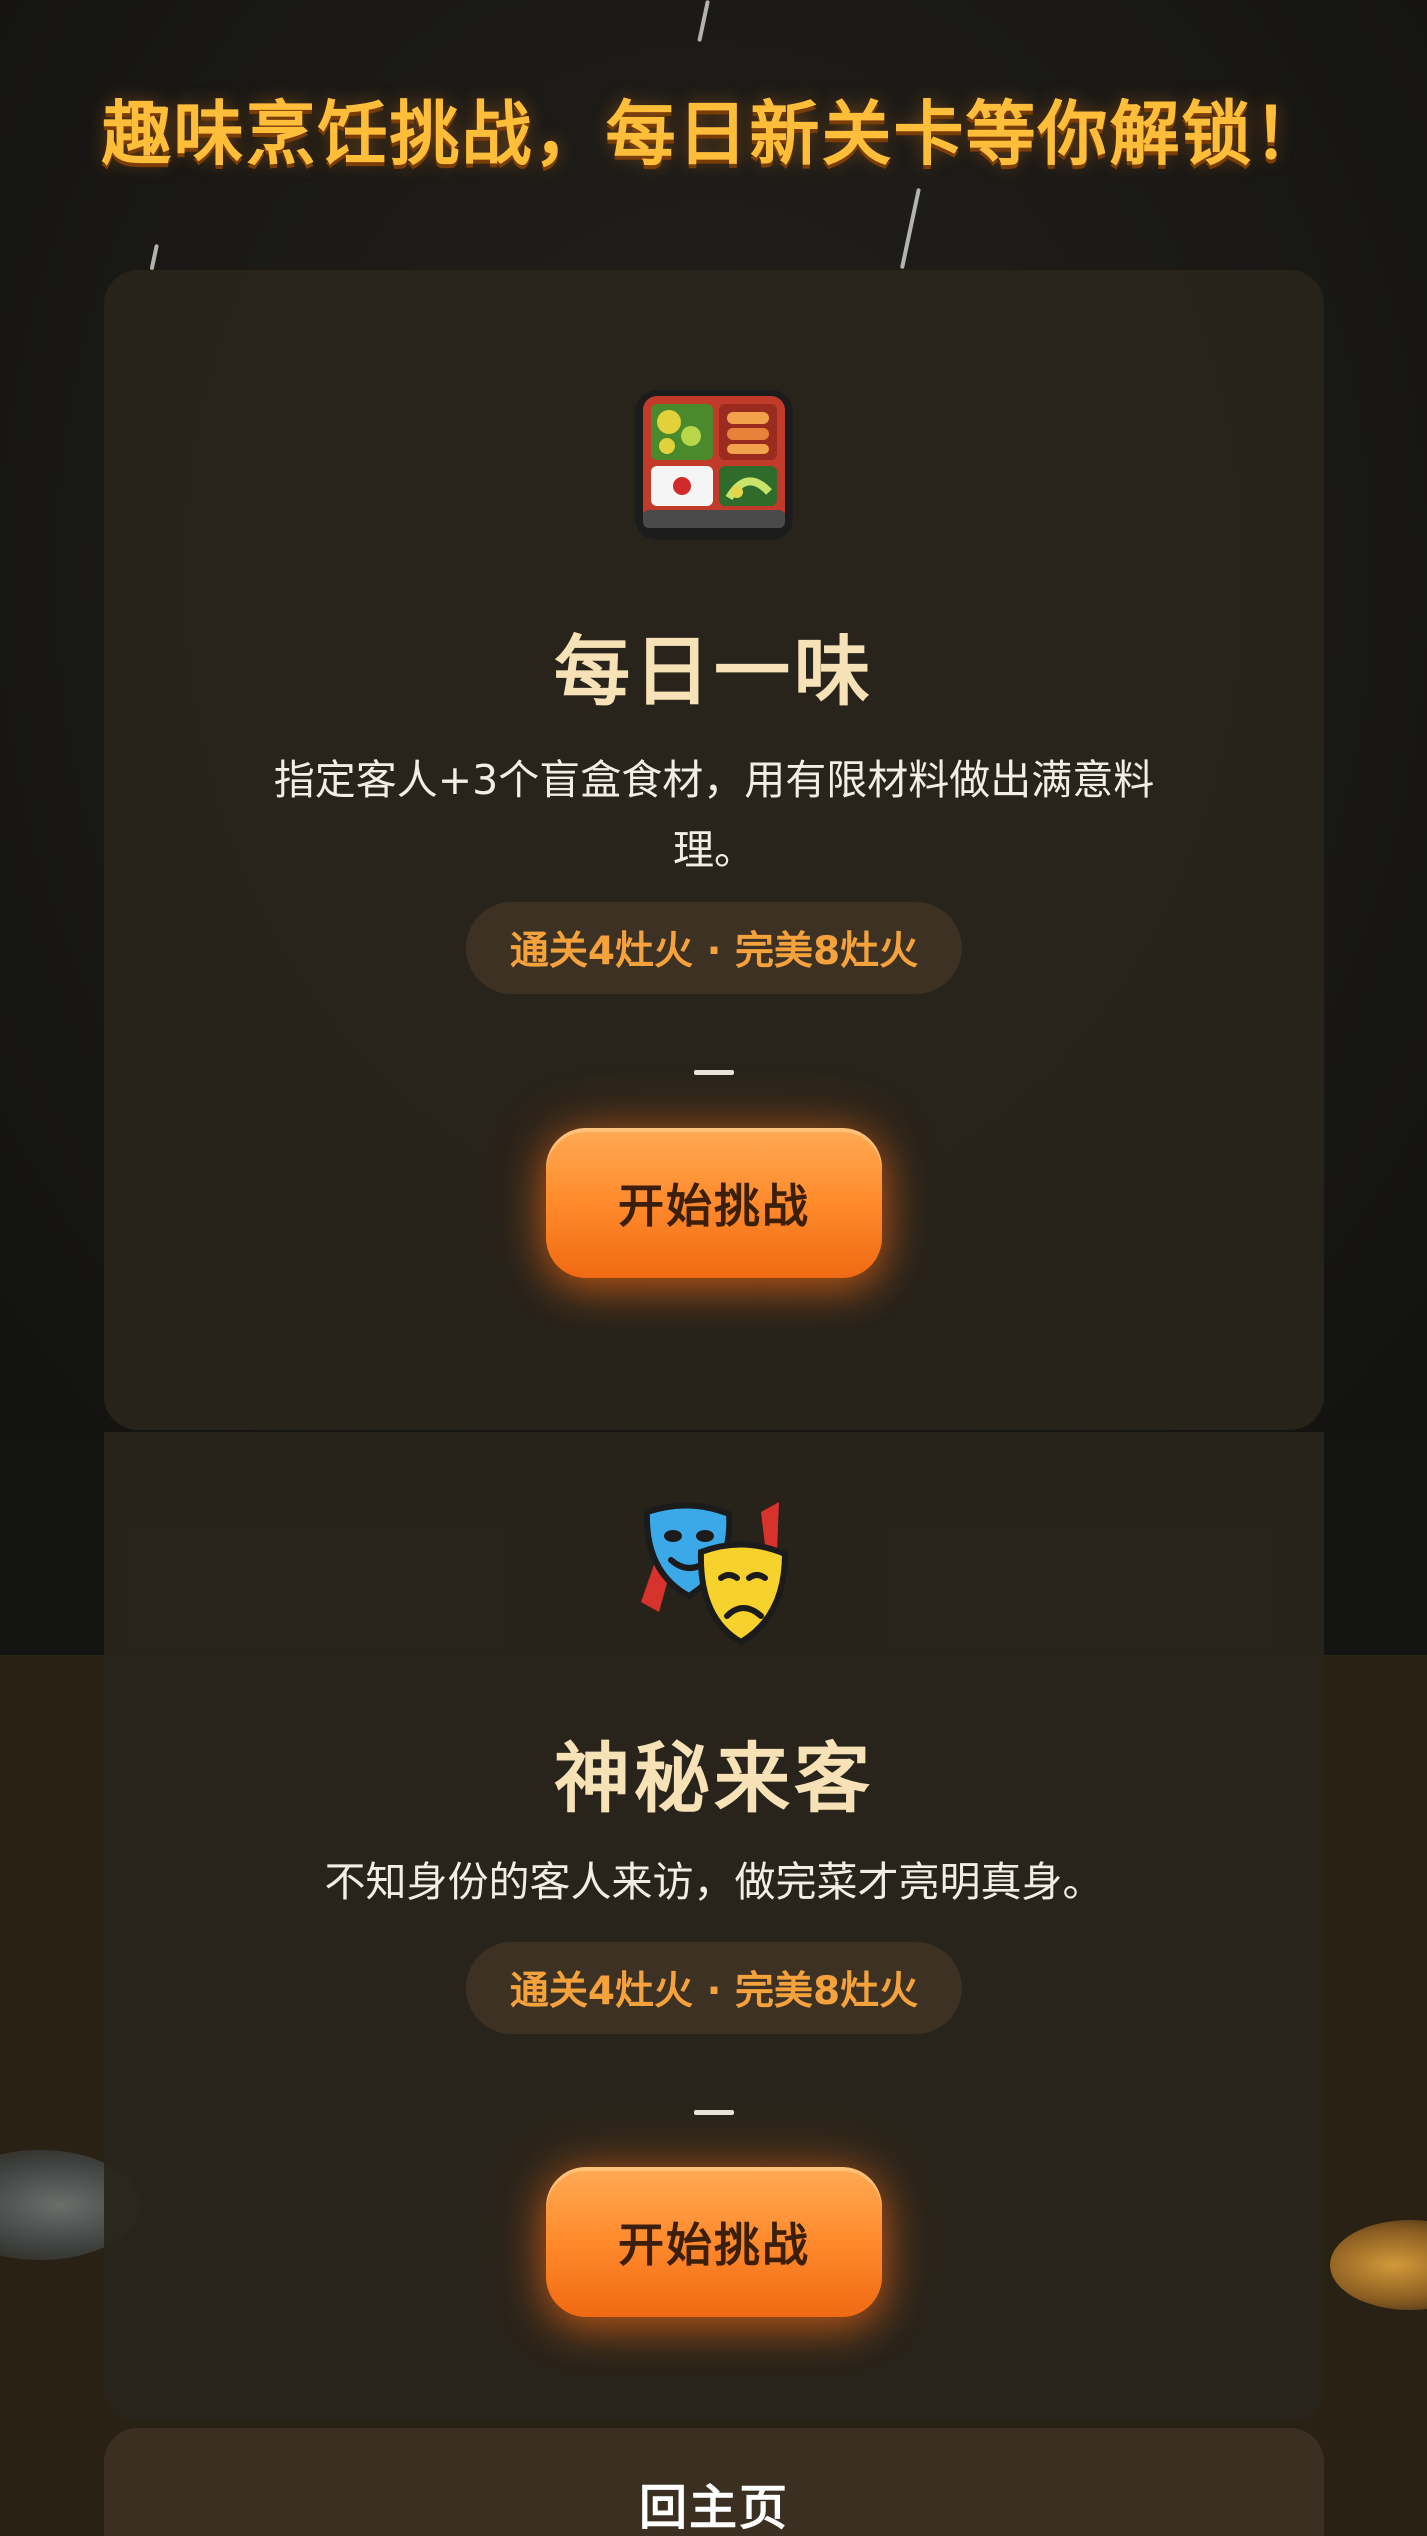  Describe the element at coordinates (714, 465) in the screenshot. I see `bento-box-icon` at that location.